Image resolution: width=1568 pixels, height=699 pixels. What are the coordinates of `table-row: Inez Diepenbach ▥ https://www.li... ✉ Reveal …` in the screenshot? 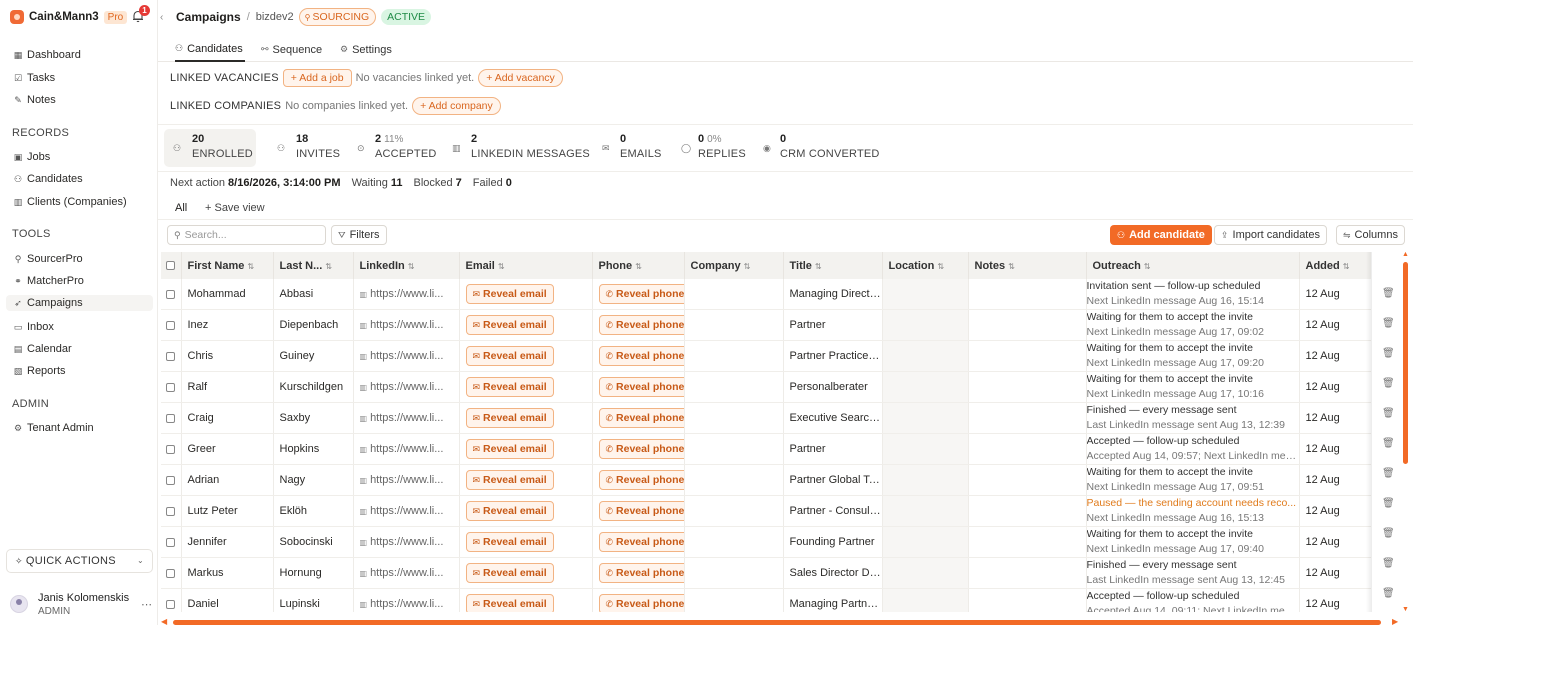 It's located at (766, 325).